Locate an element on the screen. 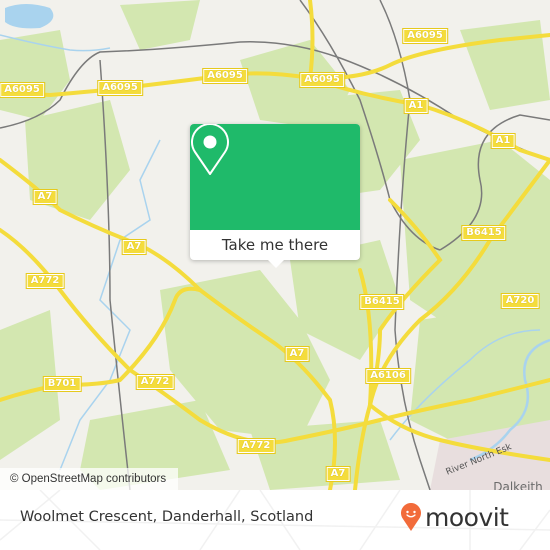 The width and height of the screenshot is (550, 550). map-attribution: © OpenStreetMap contributors is located at coordinates (89, 479).